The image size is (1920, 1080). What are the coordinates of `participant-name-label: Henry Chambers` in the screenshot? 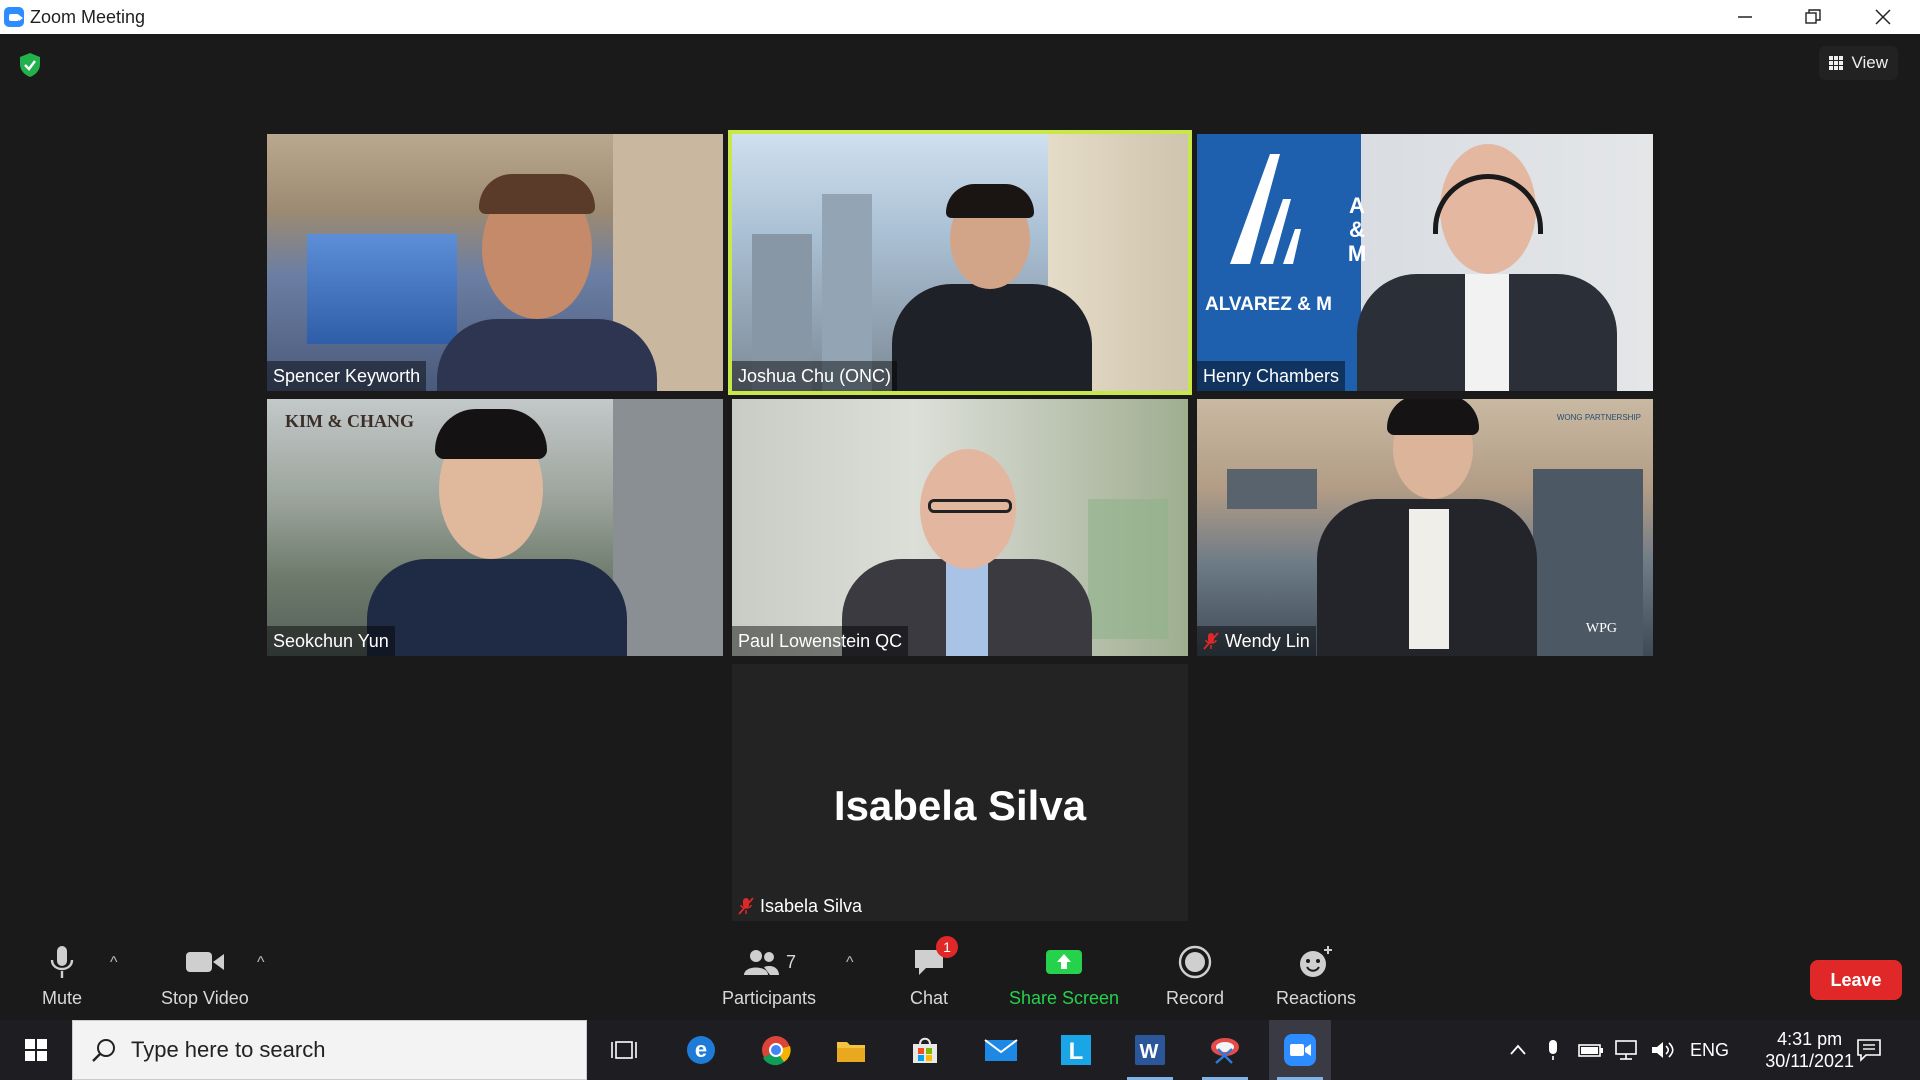 It's located at (1271, 376).